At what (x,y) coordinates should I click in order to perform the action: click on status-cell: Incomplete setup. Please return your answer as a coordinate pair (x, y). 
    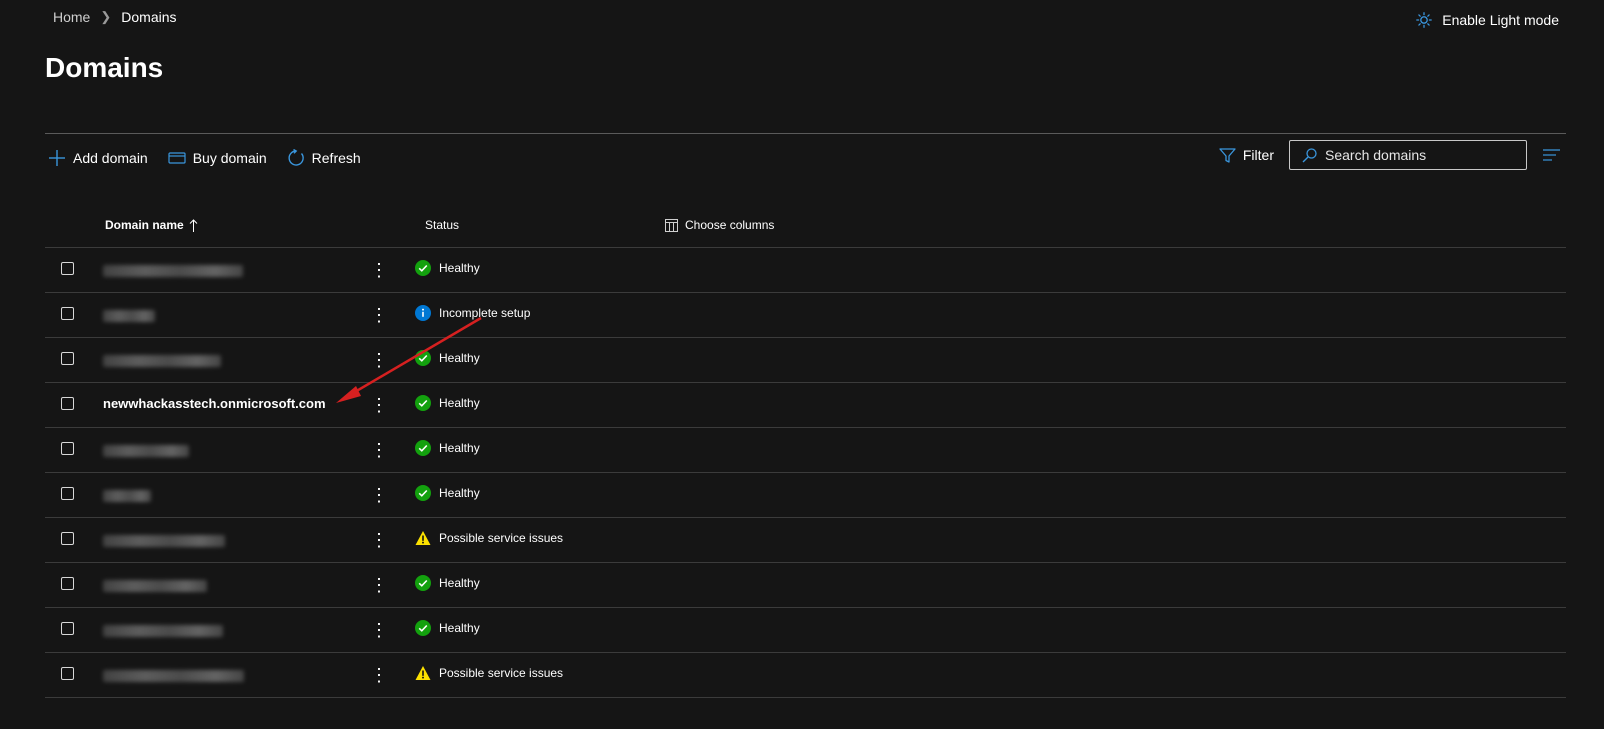
    Looking at the image, I should click on (472, 313).